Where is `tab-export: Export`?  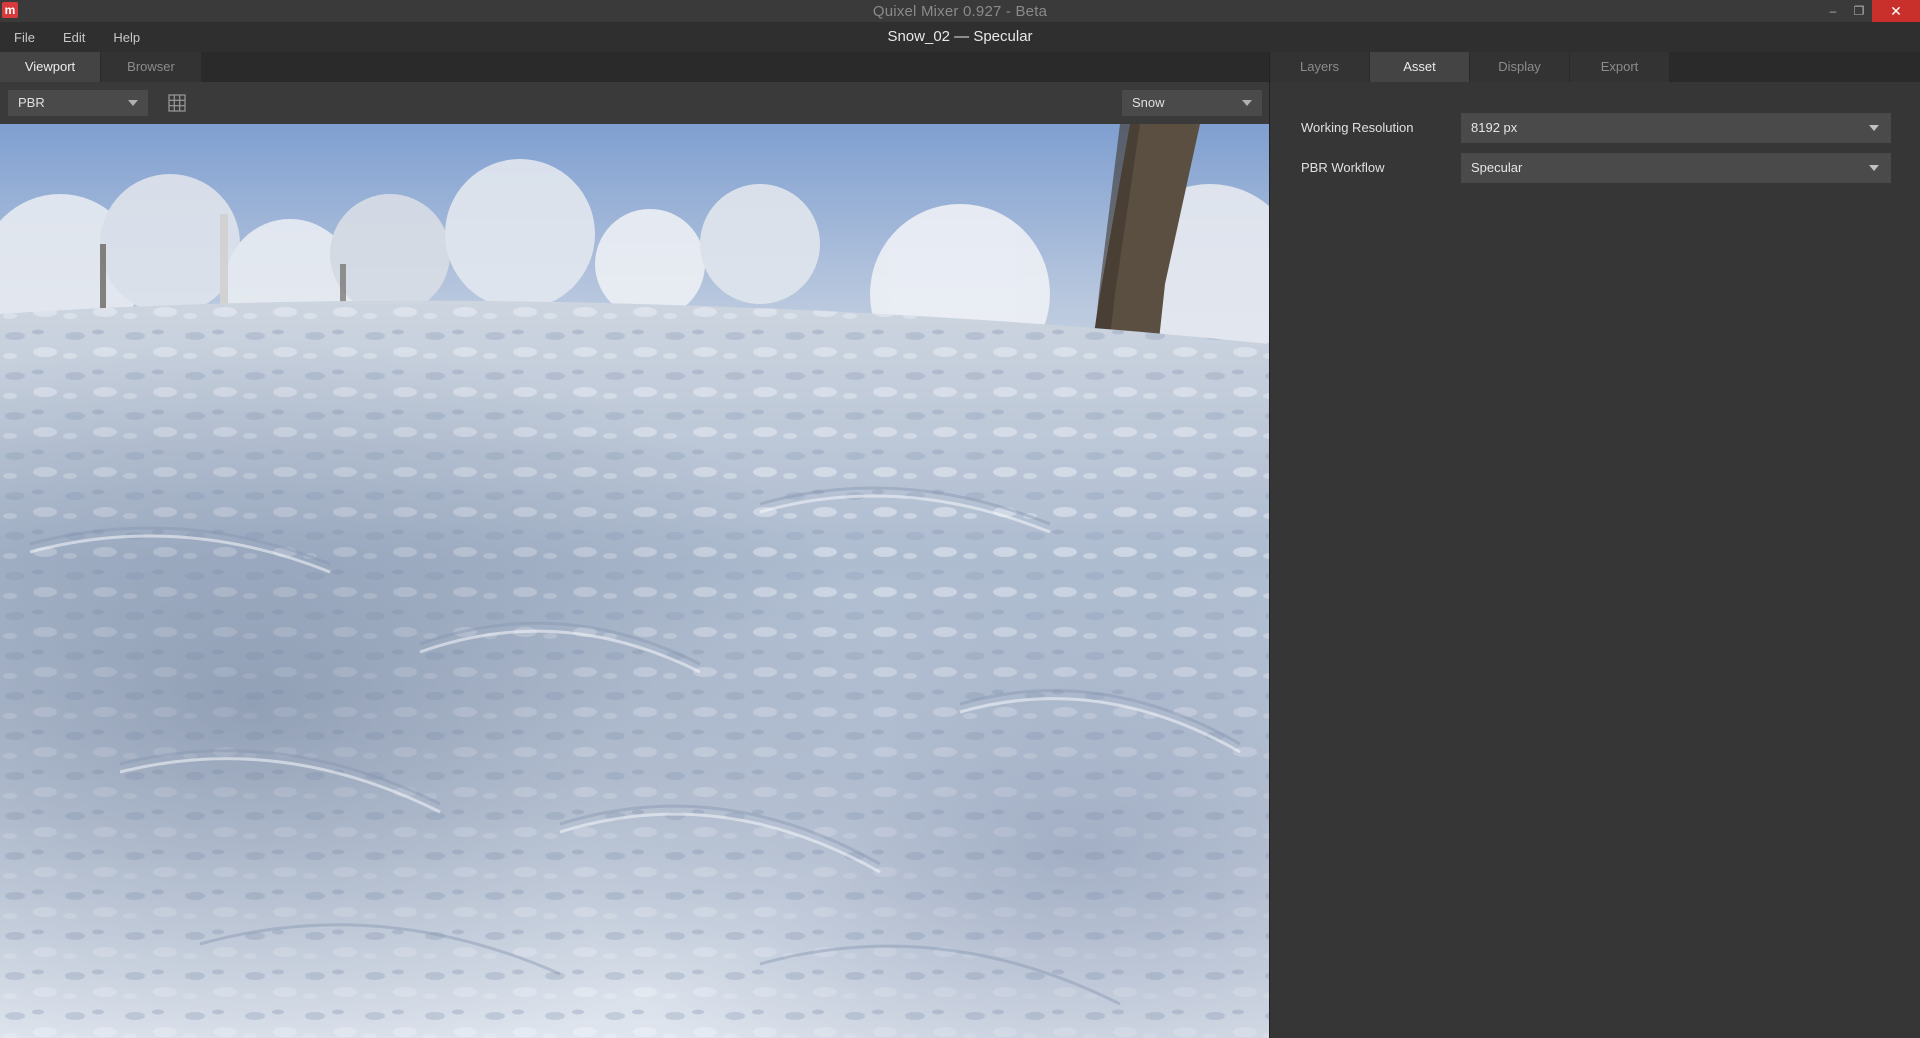 tab-export: Export is located at coordinates (1619, 67).